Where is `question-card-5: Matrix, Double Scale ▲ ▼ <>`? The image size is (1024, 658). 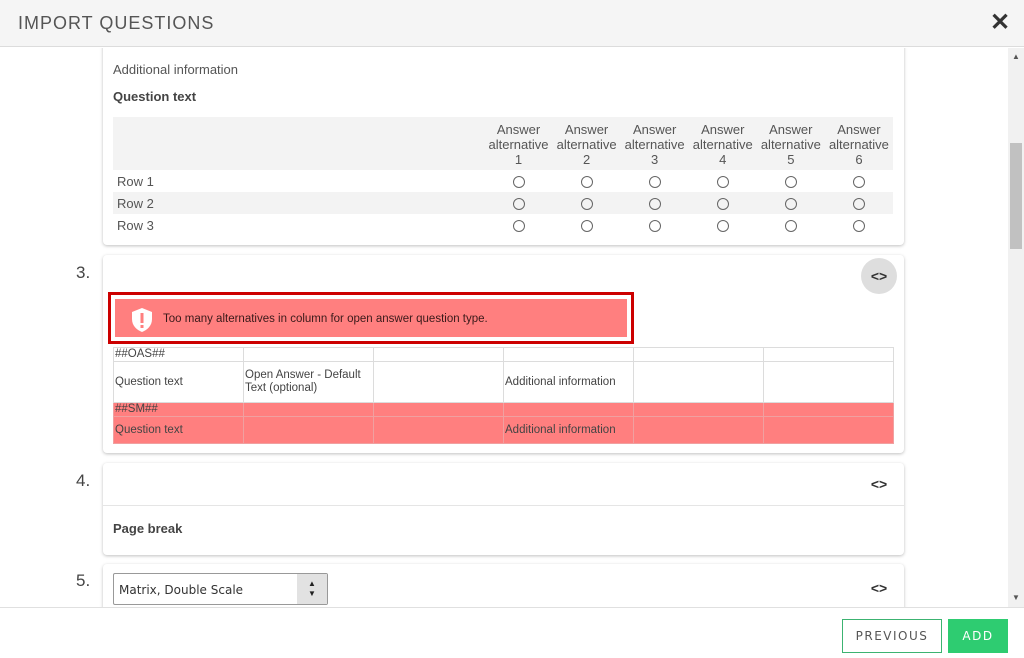 question-card-5: Matrix, Double Scale ▲ ▼ <> is located at coordinates (503, 585).